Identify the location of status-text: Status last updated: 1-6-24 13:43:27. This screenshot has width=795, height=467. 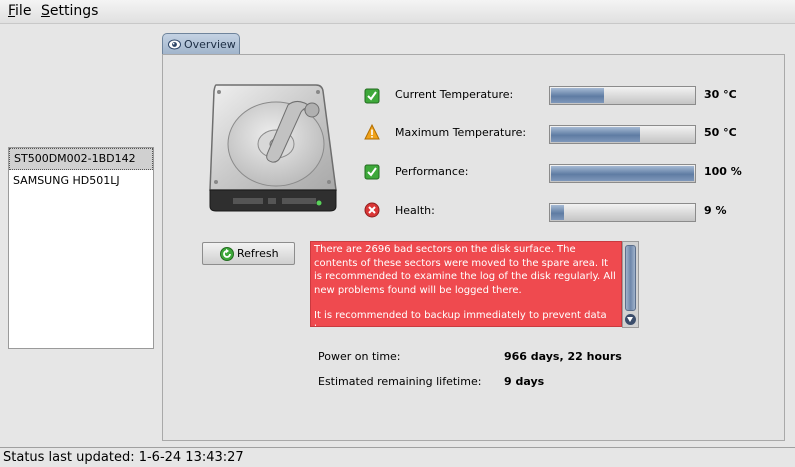
(123, 457).